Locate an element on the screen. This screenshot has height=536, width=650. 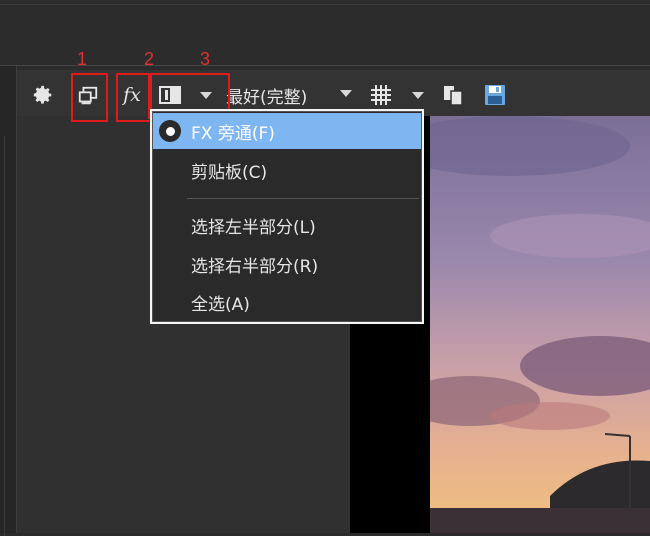
menu-item-select-right-half: 选择右半部分(R) is located at coordinates (287, 264).